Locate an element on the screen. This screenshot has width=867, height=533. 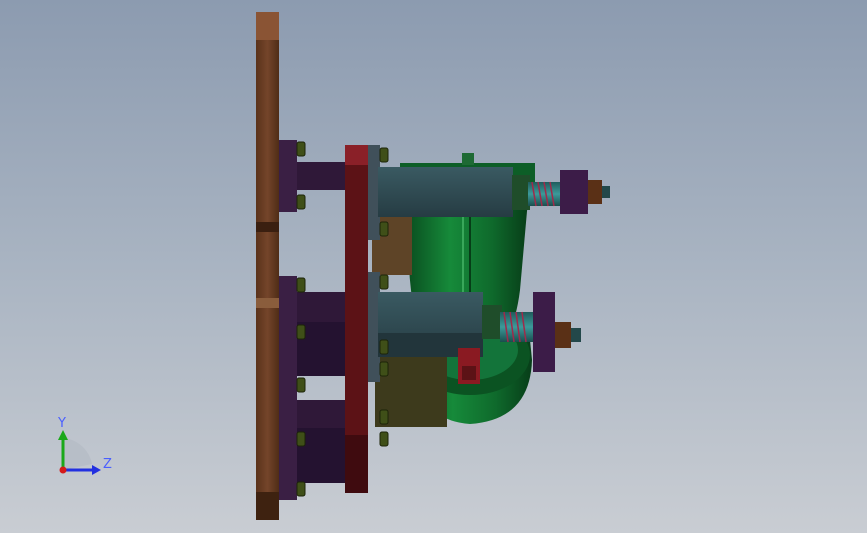
upper-bolt-tip is located at coordinates (606, 192).